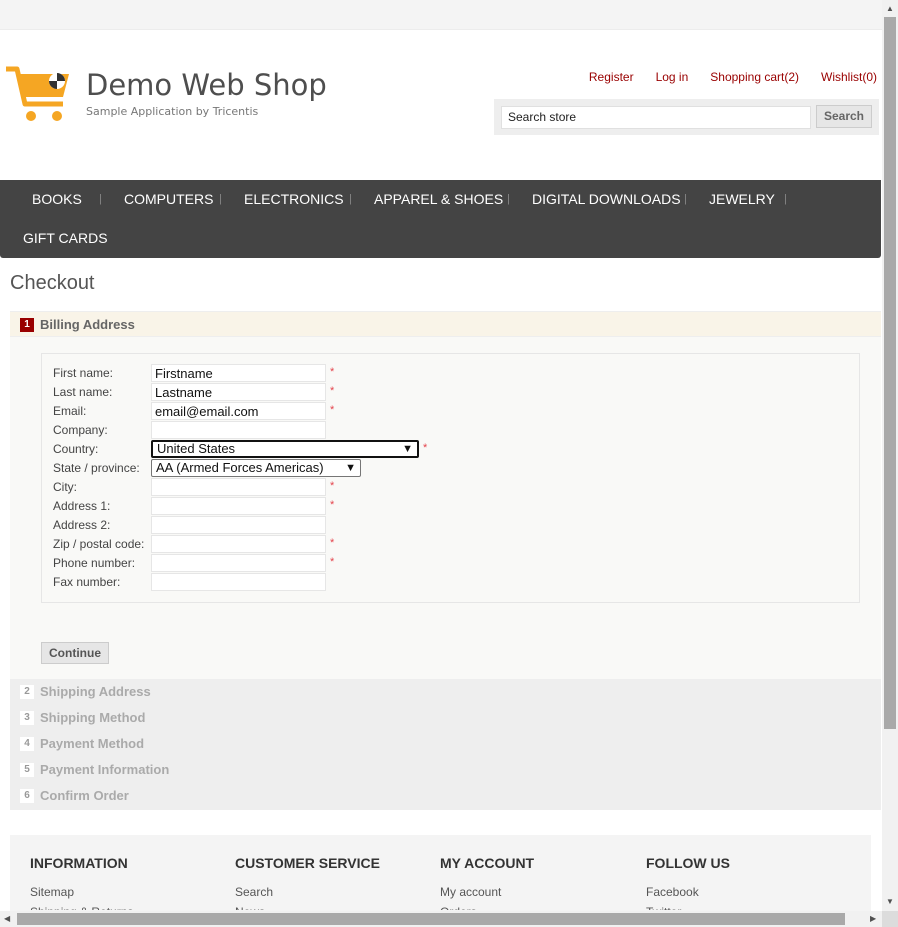  Describe the element at coordinates (445, 770) in the screenshot. I see `step-payment-information: 5 Payment Information` at that location.